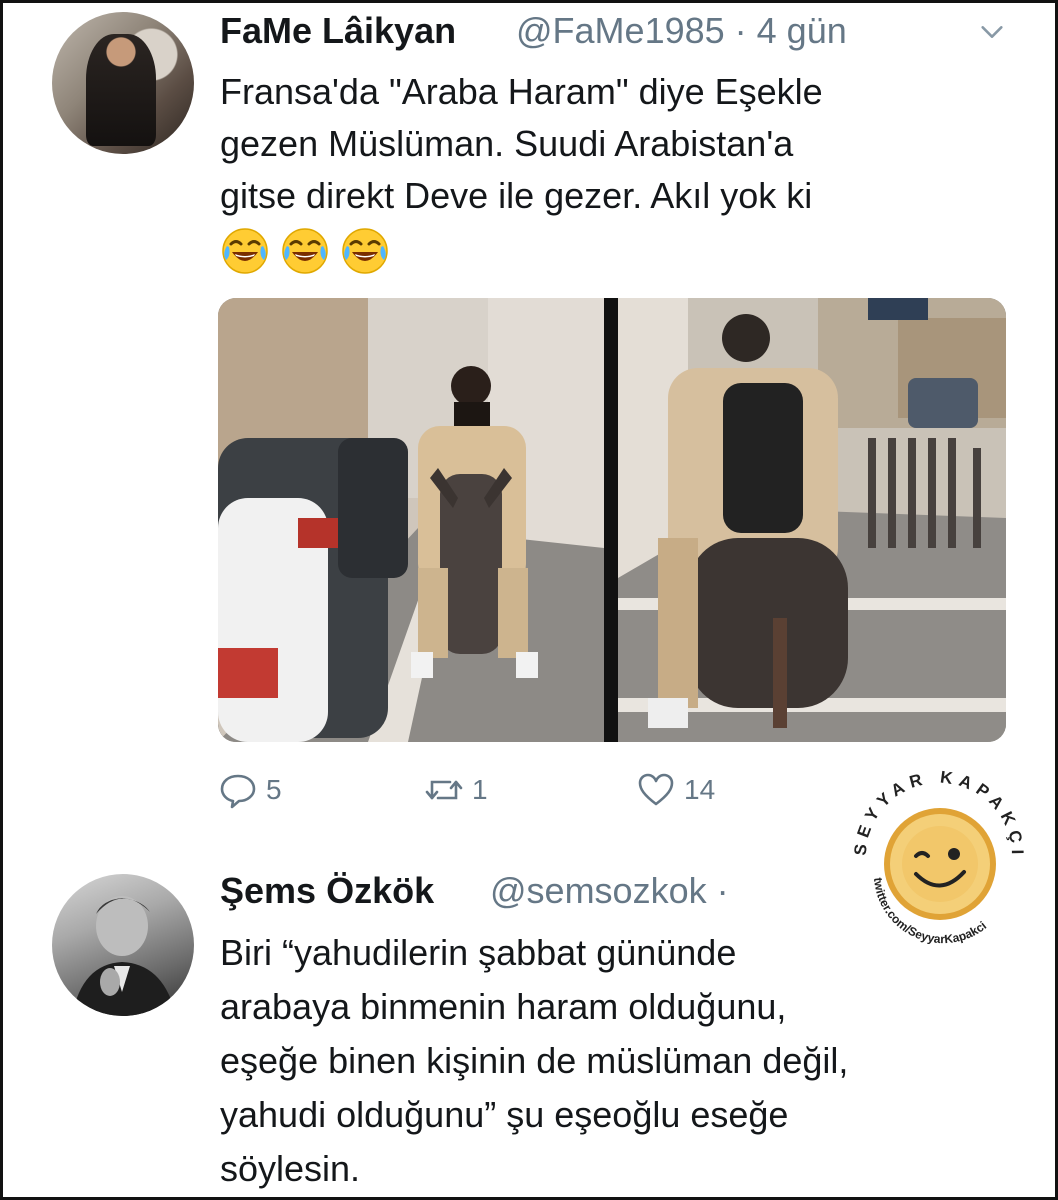 This screenshot has height=1200, width=1058. What do you see at coordinates (992, 32) in the screenshot?
I see `chevron-down-icon` at bounding box center [992, 32].